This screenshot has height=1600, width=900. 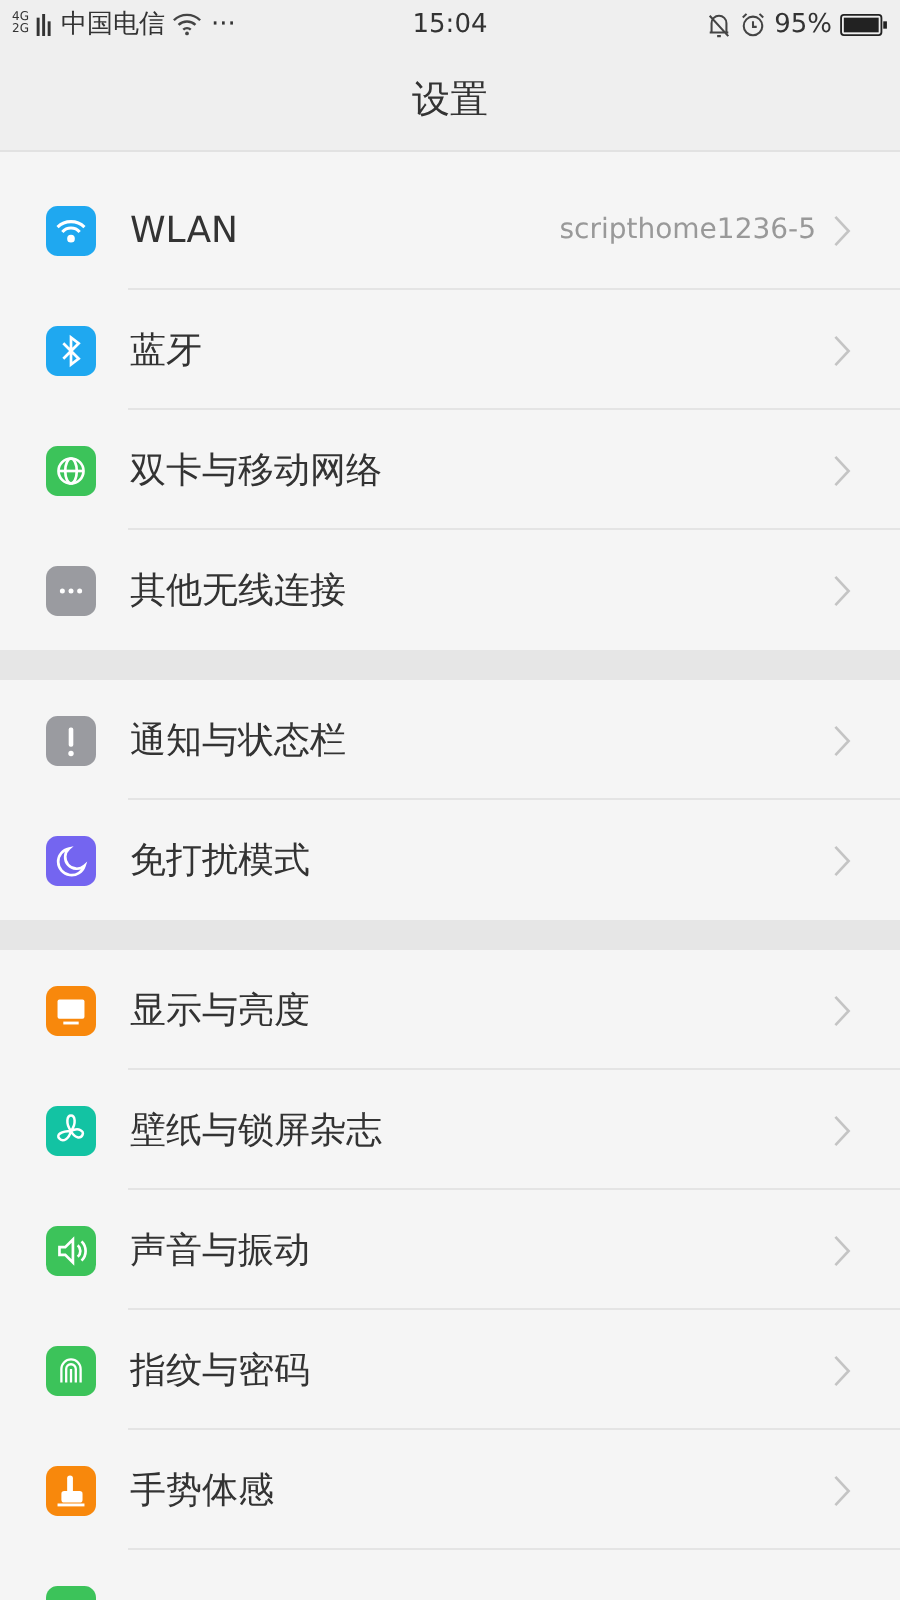 I want to click on carrier-name: 中国电信, so click(x=112, y=25).